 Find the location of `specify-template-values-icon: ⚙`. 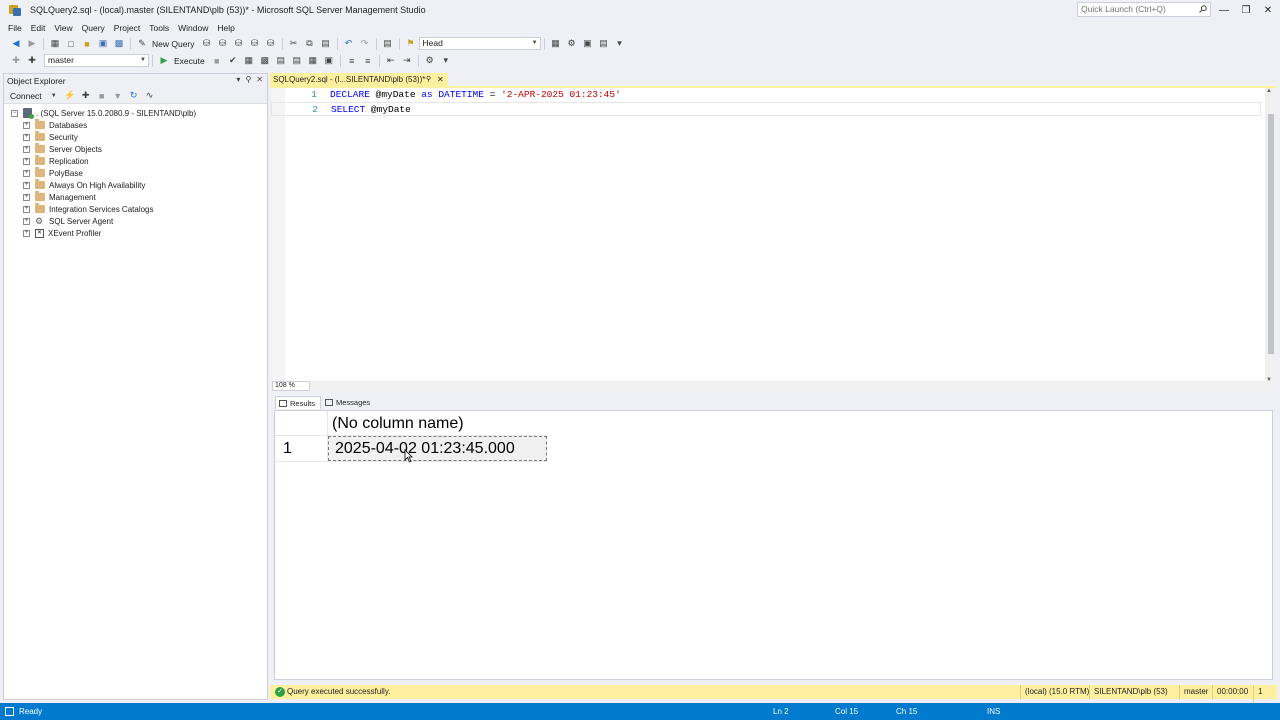

specify-template-values-icon: ⚙ is located at coordinates (430, 61).